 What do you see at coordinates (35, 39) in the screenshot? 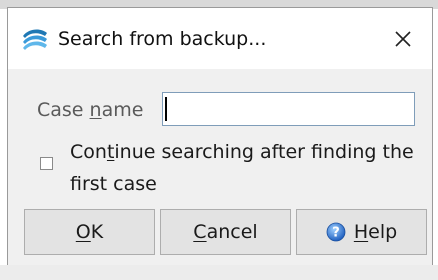
I see `stacked-waves-icon` at bounding box center [35, 39].